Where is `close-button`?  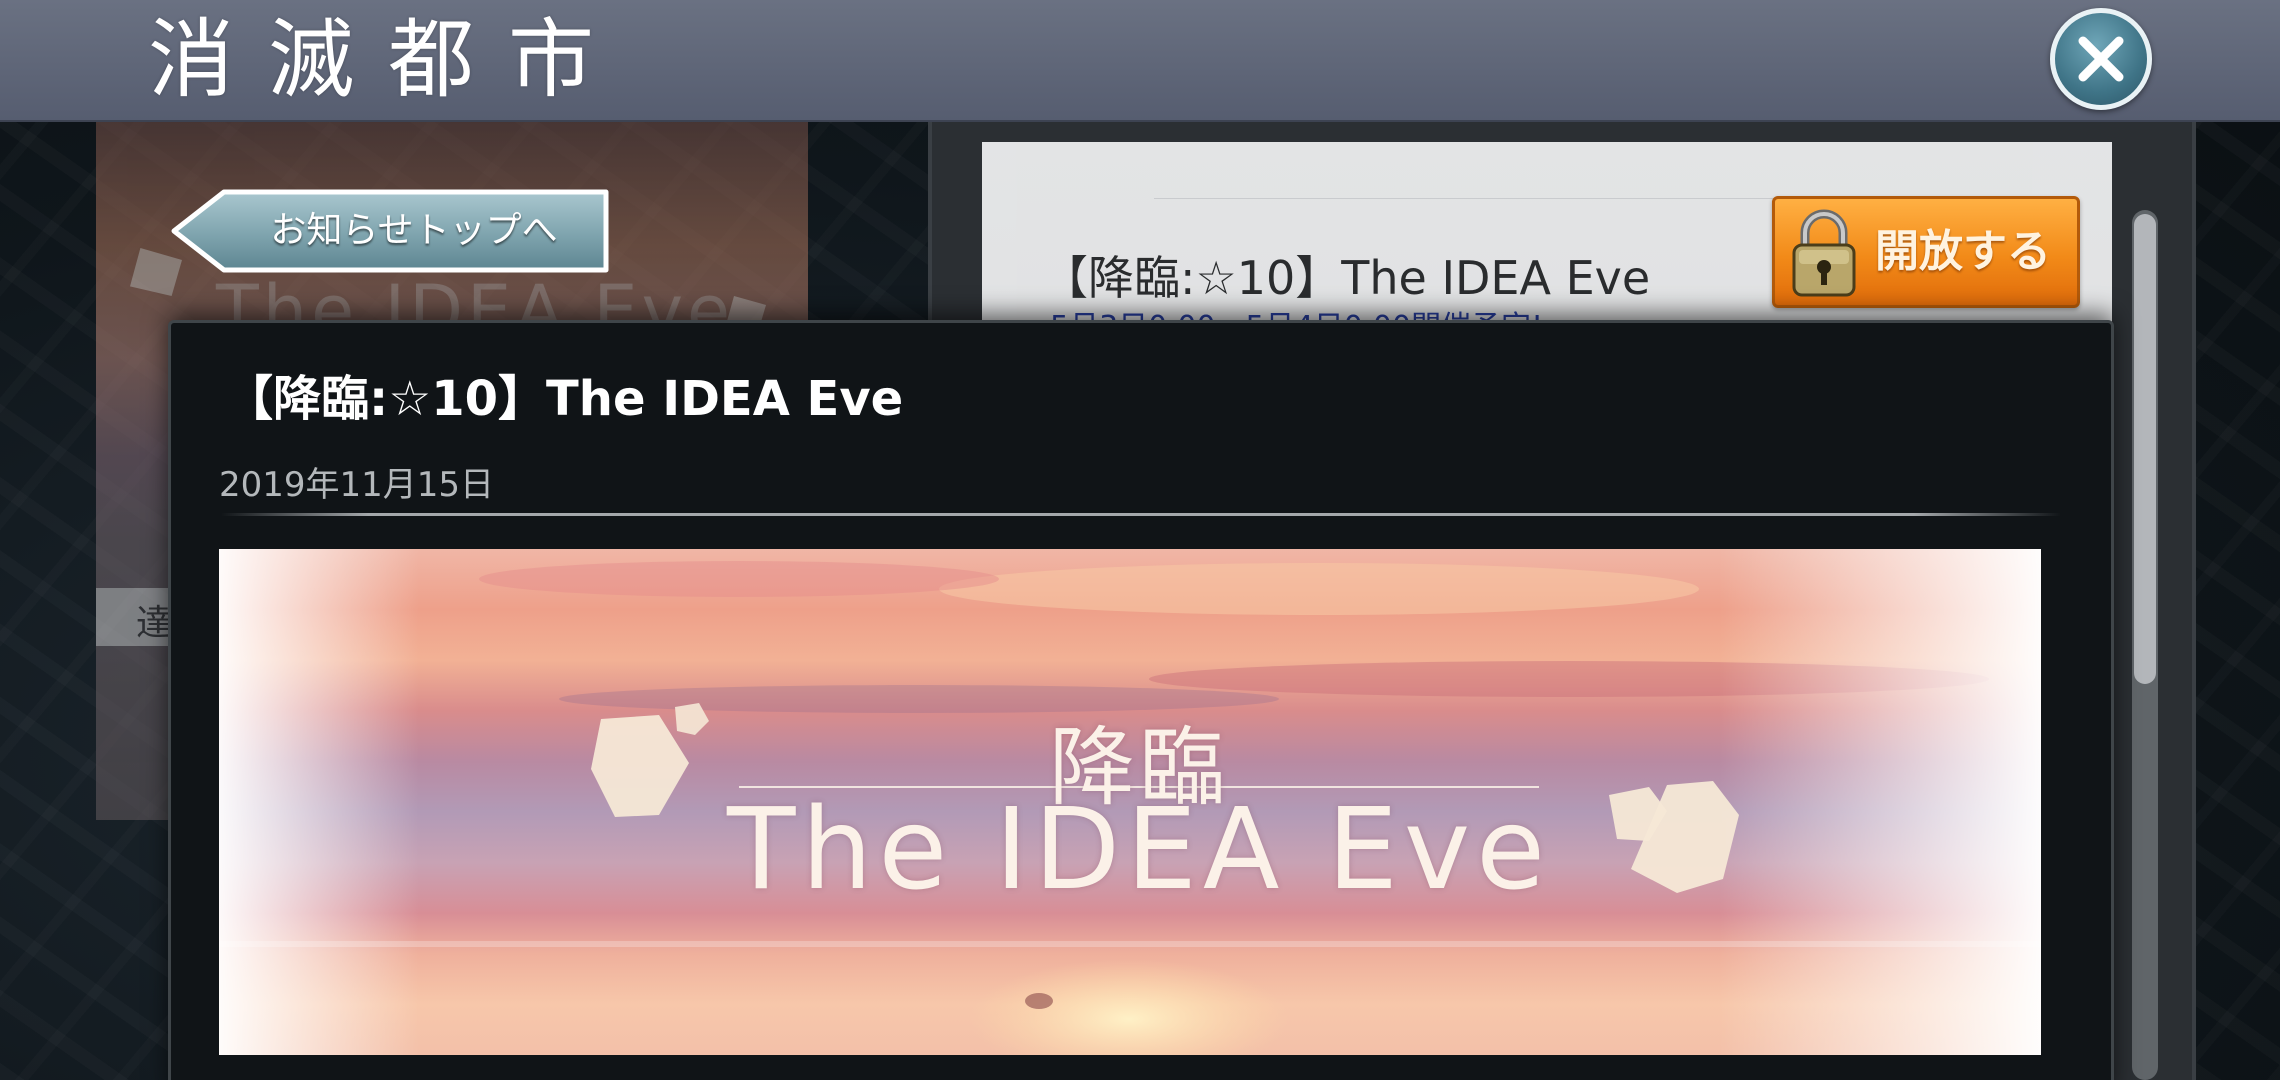
close-button is located at coordinates (2101, 59).